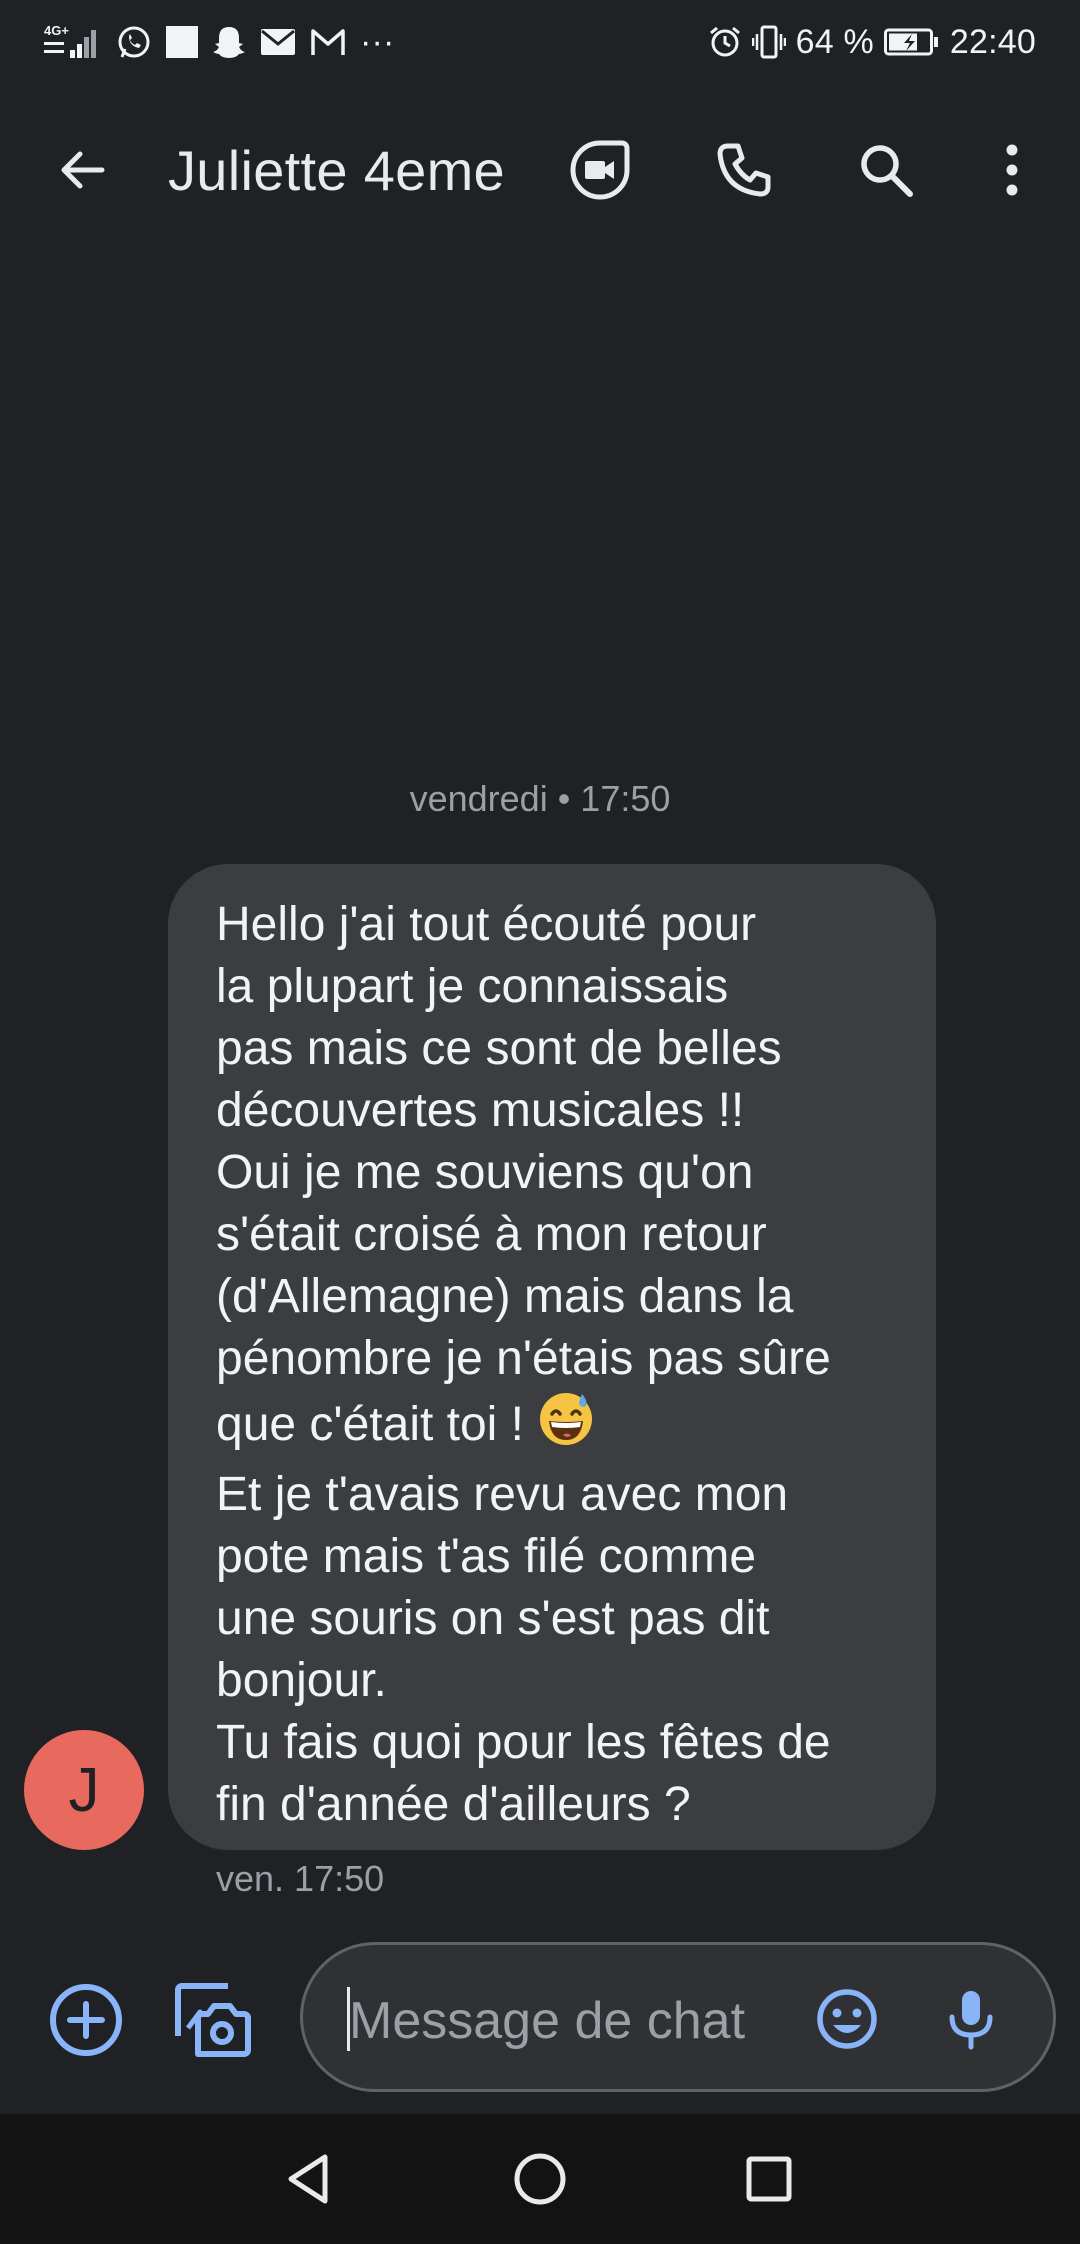  What do you see at coordinates (540, 798) in the screenshot?
I see `date-separator: vendredi • 17:50` at bounding box center [540, 798].